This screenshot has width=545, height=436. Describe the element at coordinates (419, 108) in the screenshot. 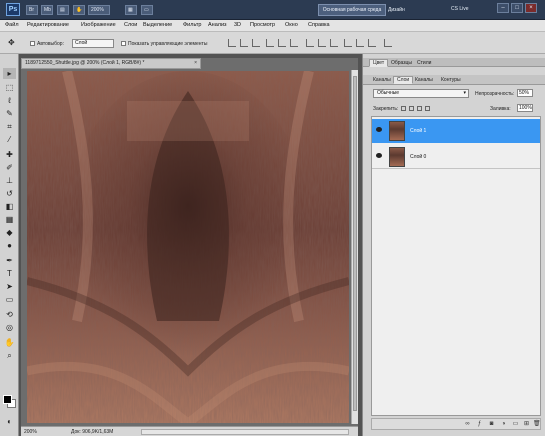

I see `lock-position-icon` at that location.